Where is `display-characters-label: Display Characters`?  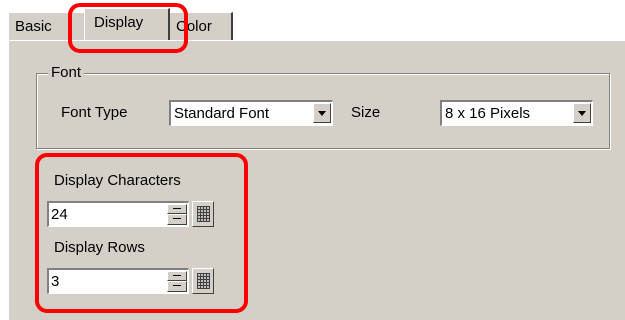
display-characters-label: Display Characters is located at coordinates (117, 180).